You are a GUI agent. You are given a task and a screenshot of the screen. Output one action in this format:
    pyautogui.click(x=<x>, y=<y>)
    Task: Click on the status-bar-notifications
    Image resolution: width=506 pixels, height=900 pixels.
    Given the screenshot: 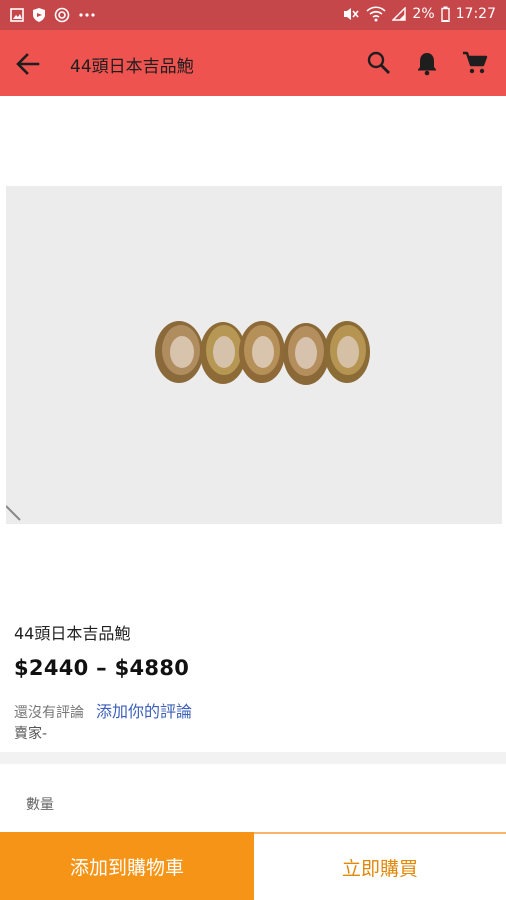 What is the action you would take?
    pyautogui.click(x=53, y=15)
    